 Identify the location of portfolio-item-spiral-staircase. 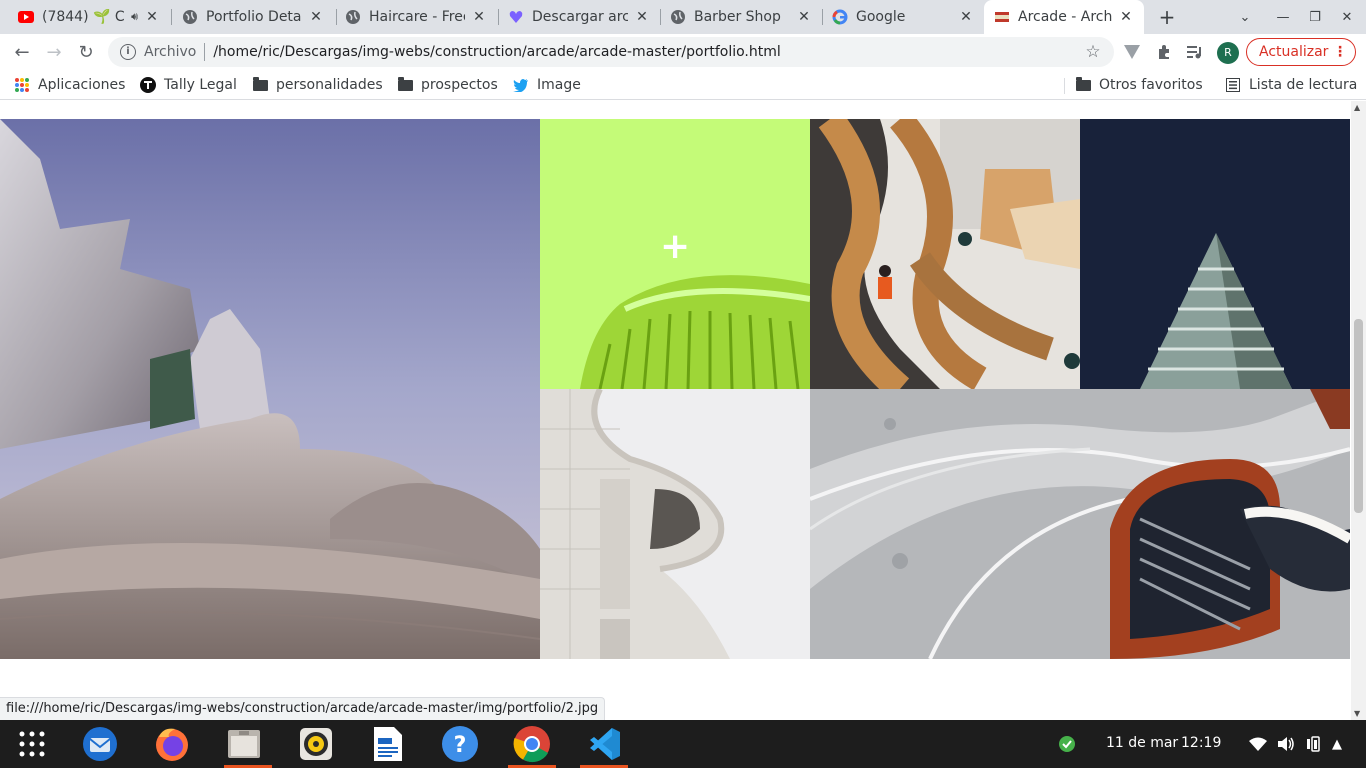
(945, 254).